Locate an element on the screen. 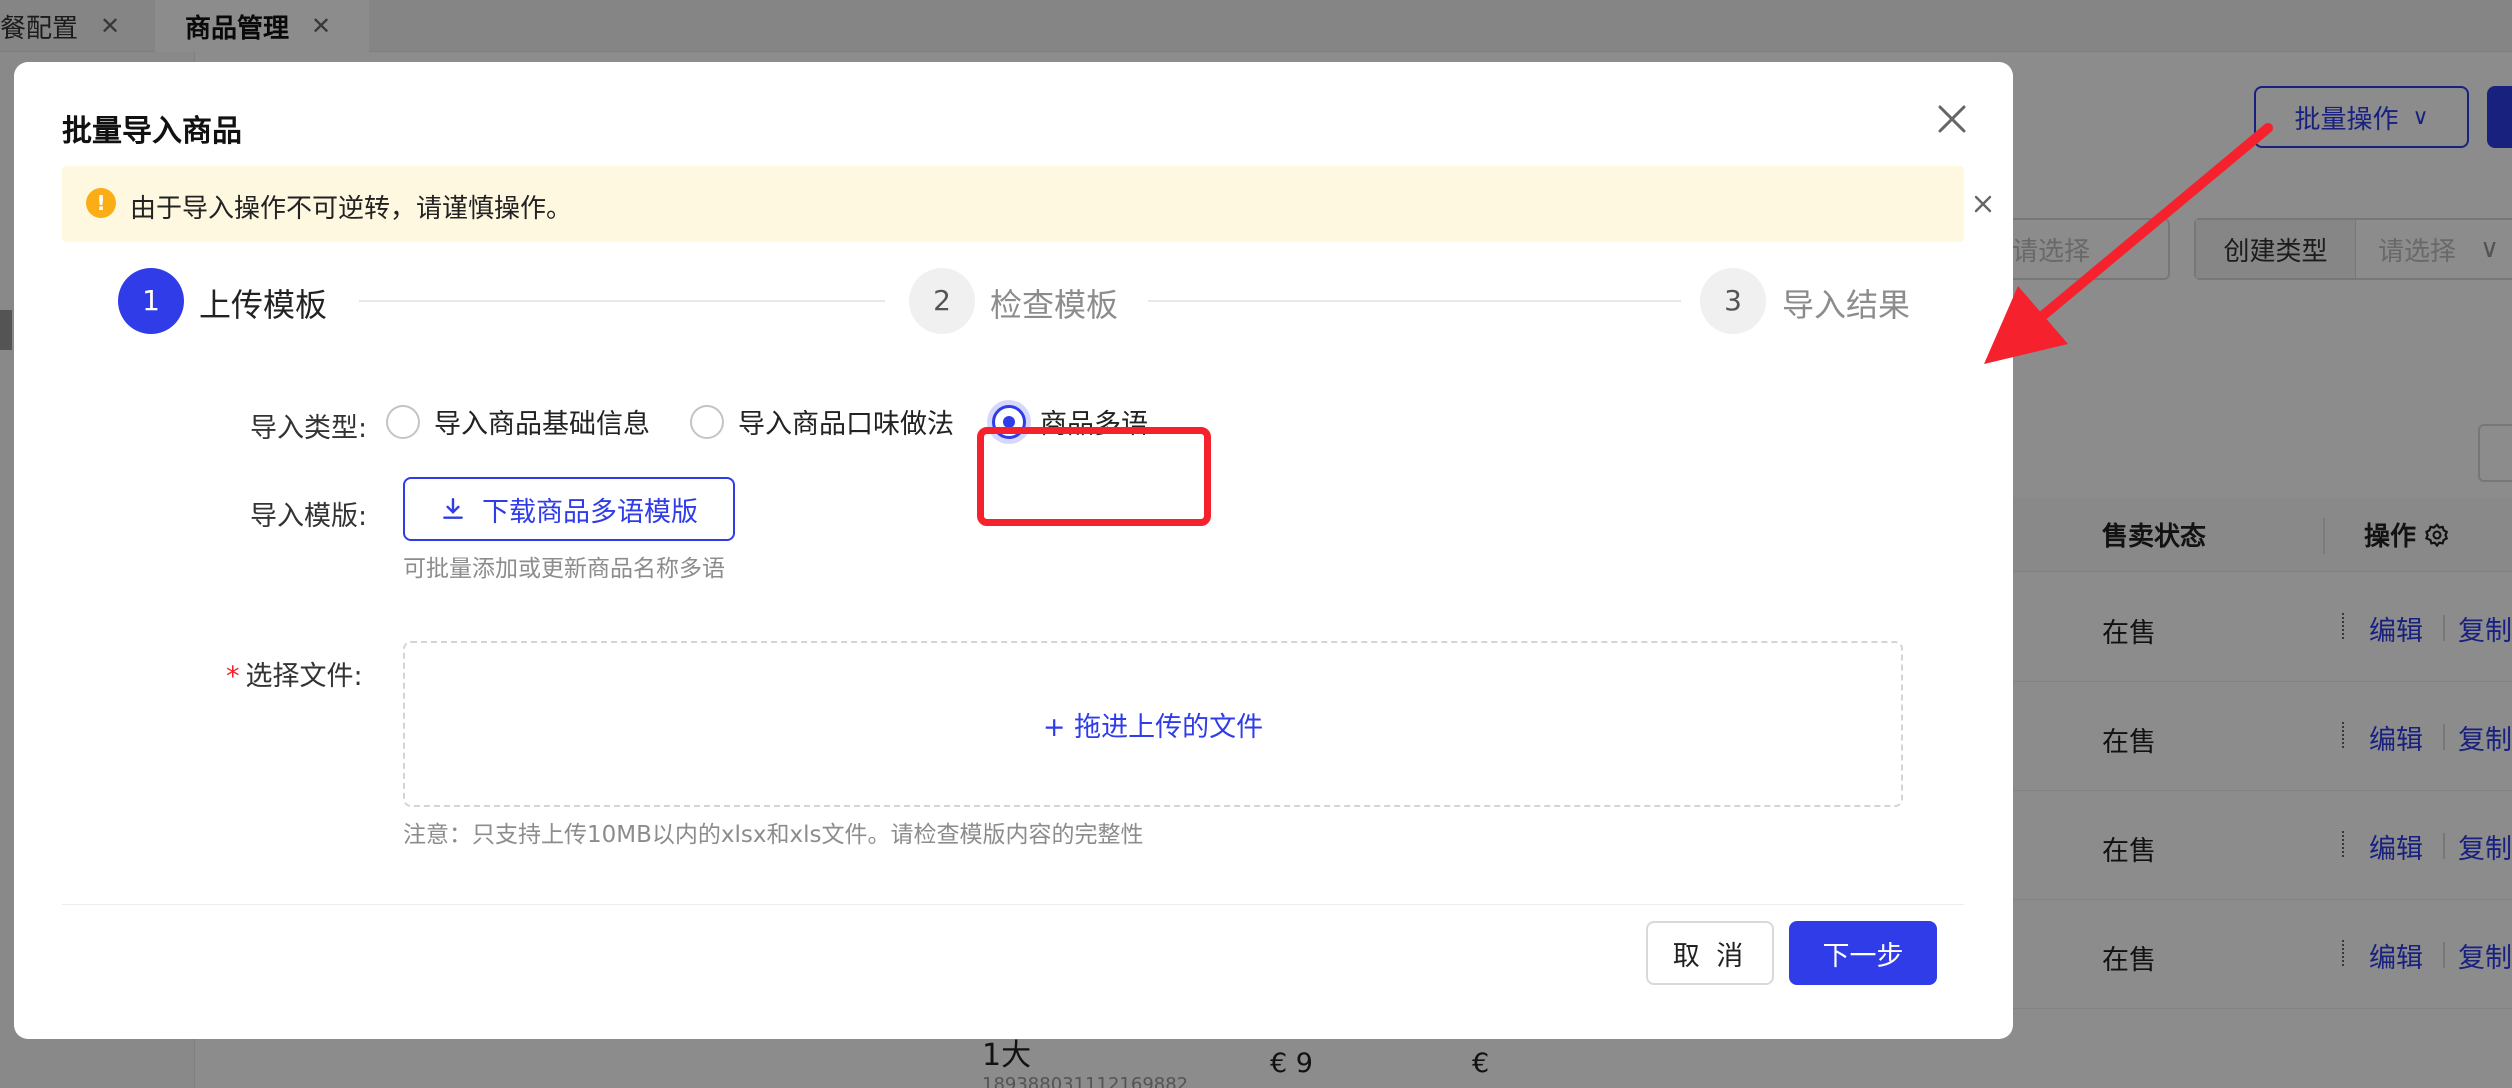 The height and width of the screenshot is (1088, 2512). dialog-title: 批量导入商品 is located at coordinates (152, 131).